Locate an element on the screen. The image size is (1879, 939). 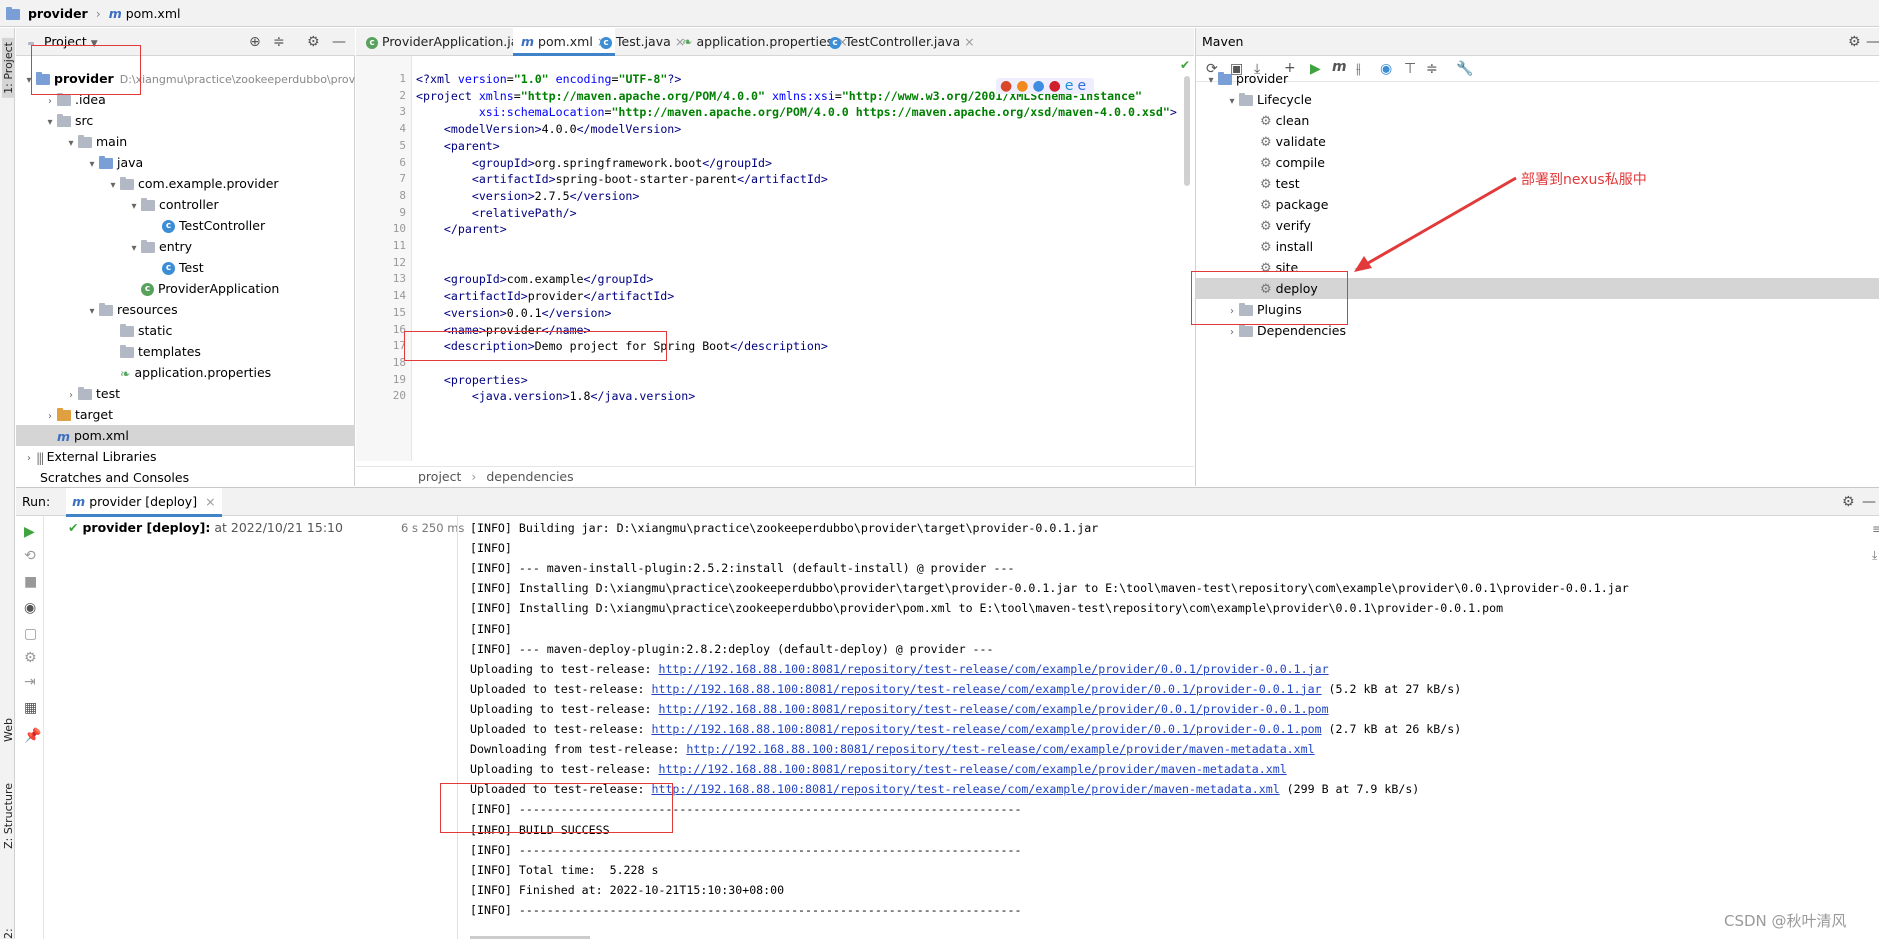
editor-tab: c TestController.java × is located at coordinates (902, 42).